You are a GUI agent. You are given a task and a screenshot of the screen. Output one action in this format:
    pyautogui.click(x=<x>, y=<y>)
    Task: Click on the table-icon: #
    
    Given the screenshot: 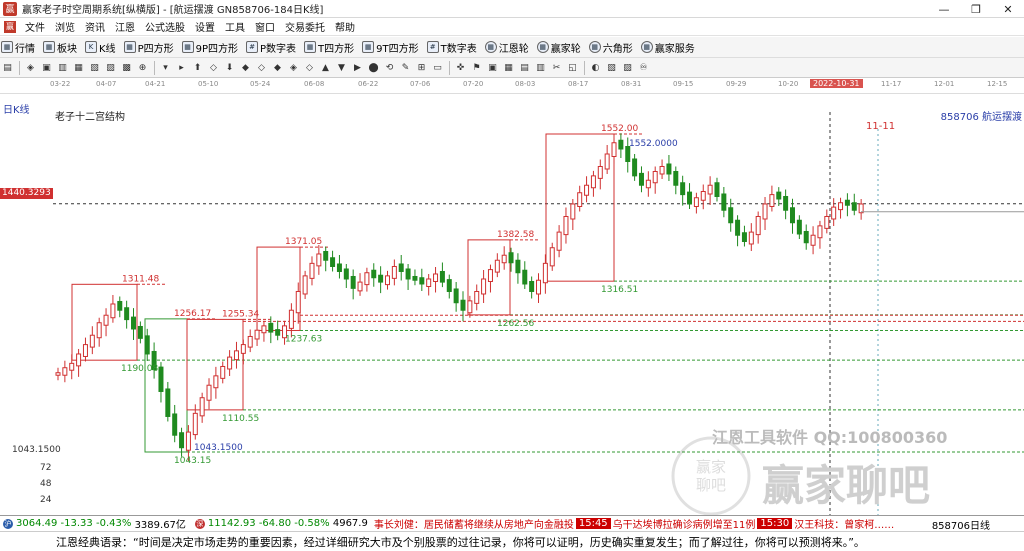 What is the action you would take?
    pyautogui.click(x=252, y=47)
    